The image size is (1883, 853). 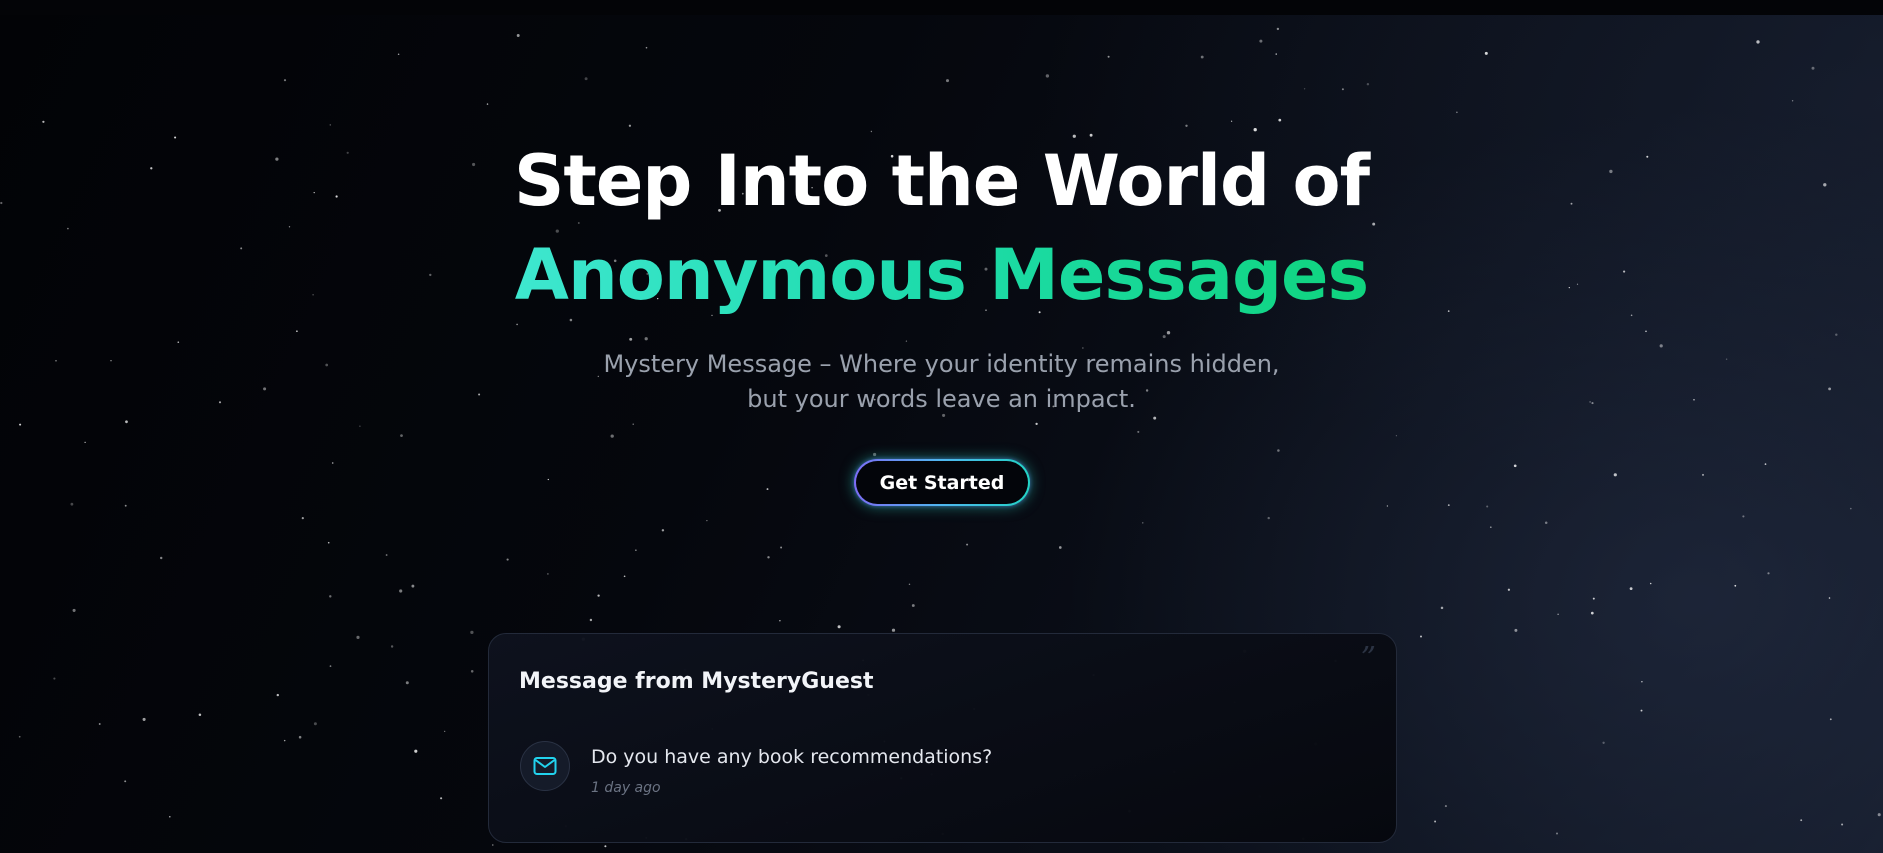 What do you see at coordinates (696, 681) in the screenshot?
I see `message-card-title: Message from MysteryGuest` at bounding box center [696, 681].